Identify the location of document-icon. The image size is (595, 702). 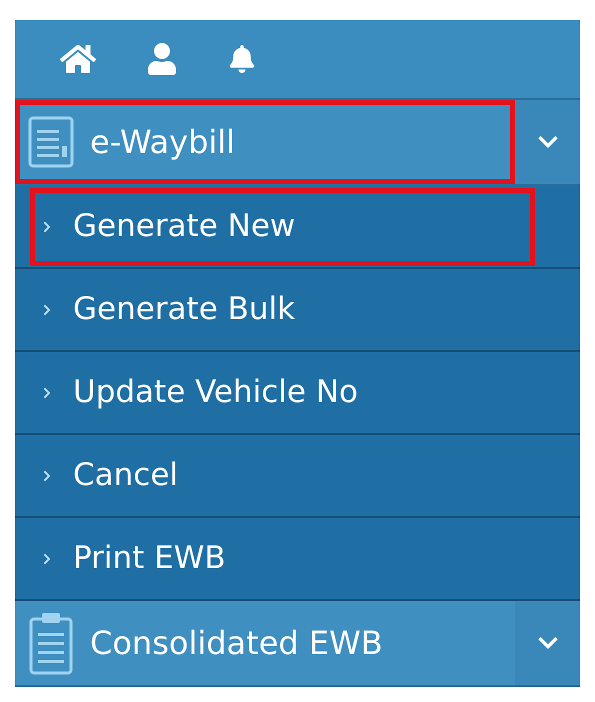
(51, 142).